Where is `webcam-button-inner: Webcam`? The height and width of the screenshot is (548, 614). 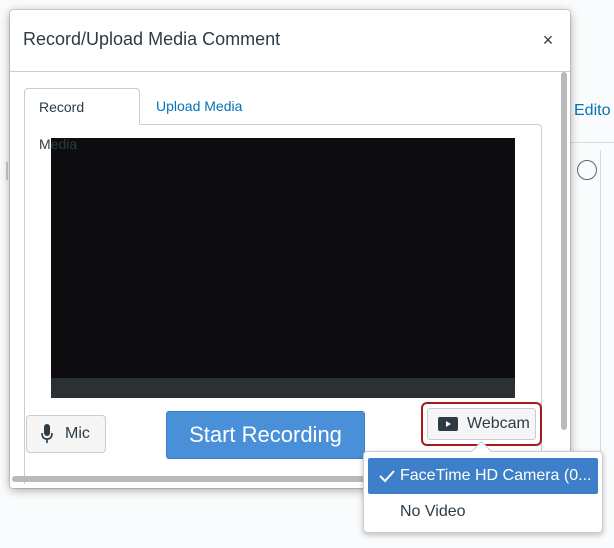 webcam-button-inner: Webcam is located at coordinates (481, 424).